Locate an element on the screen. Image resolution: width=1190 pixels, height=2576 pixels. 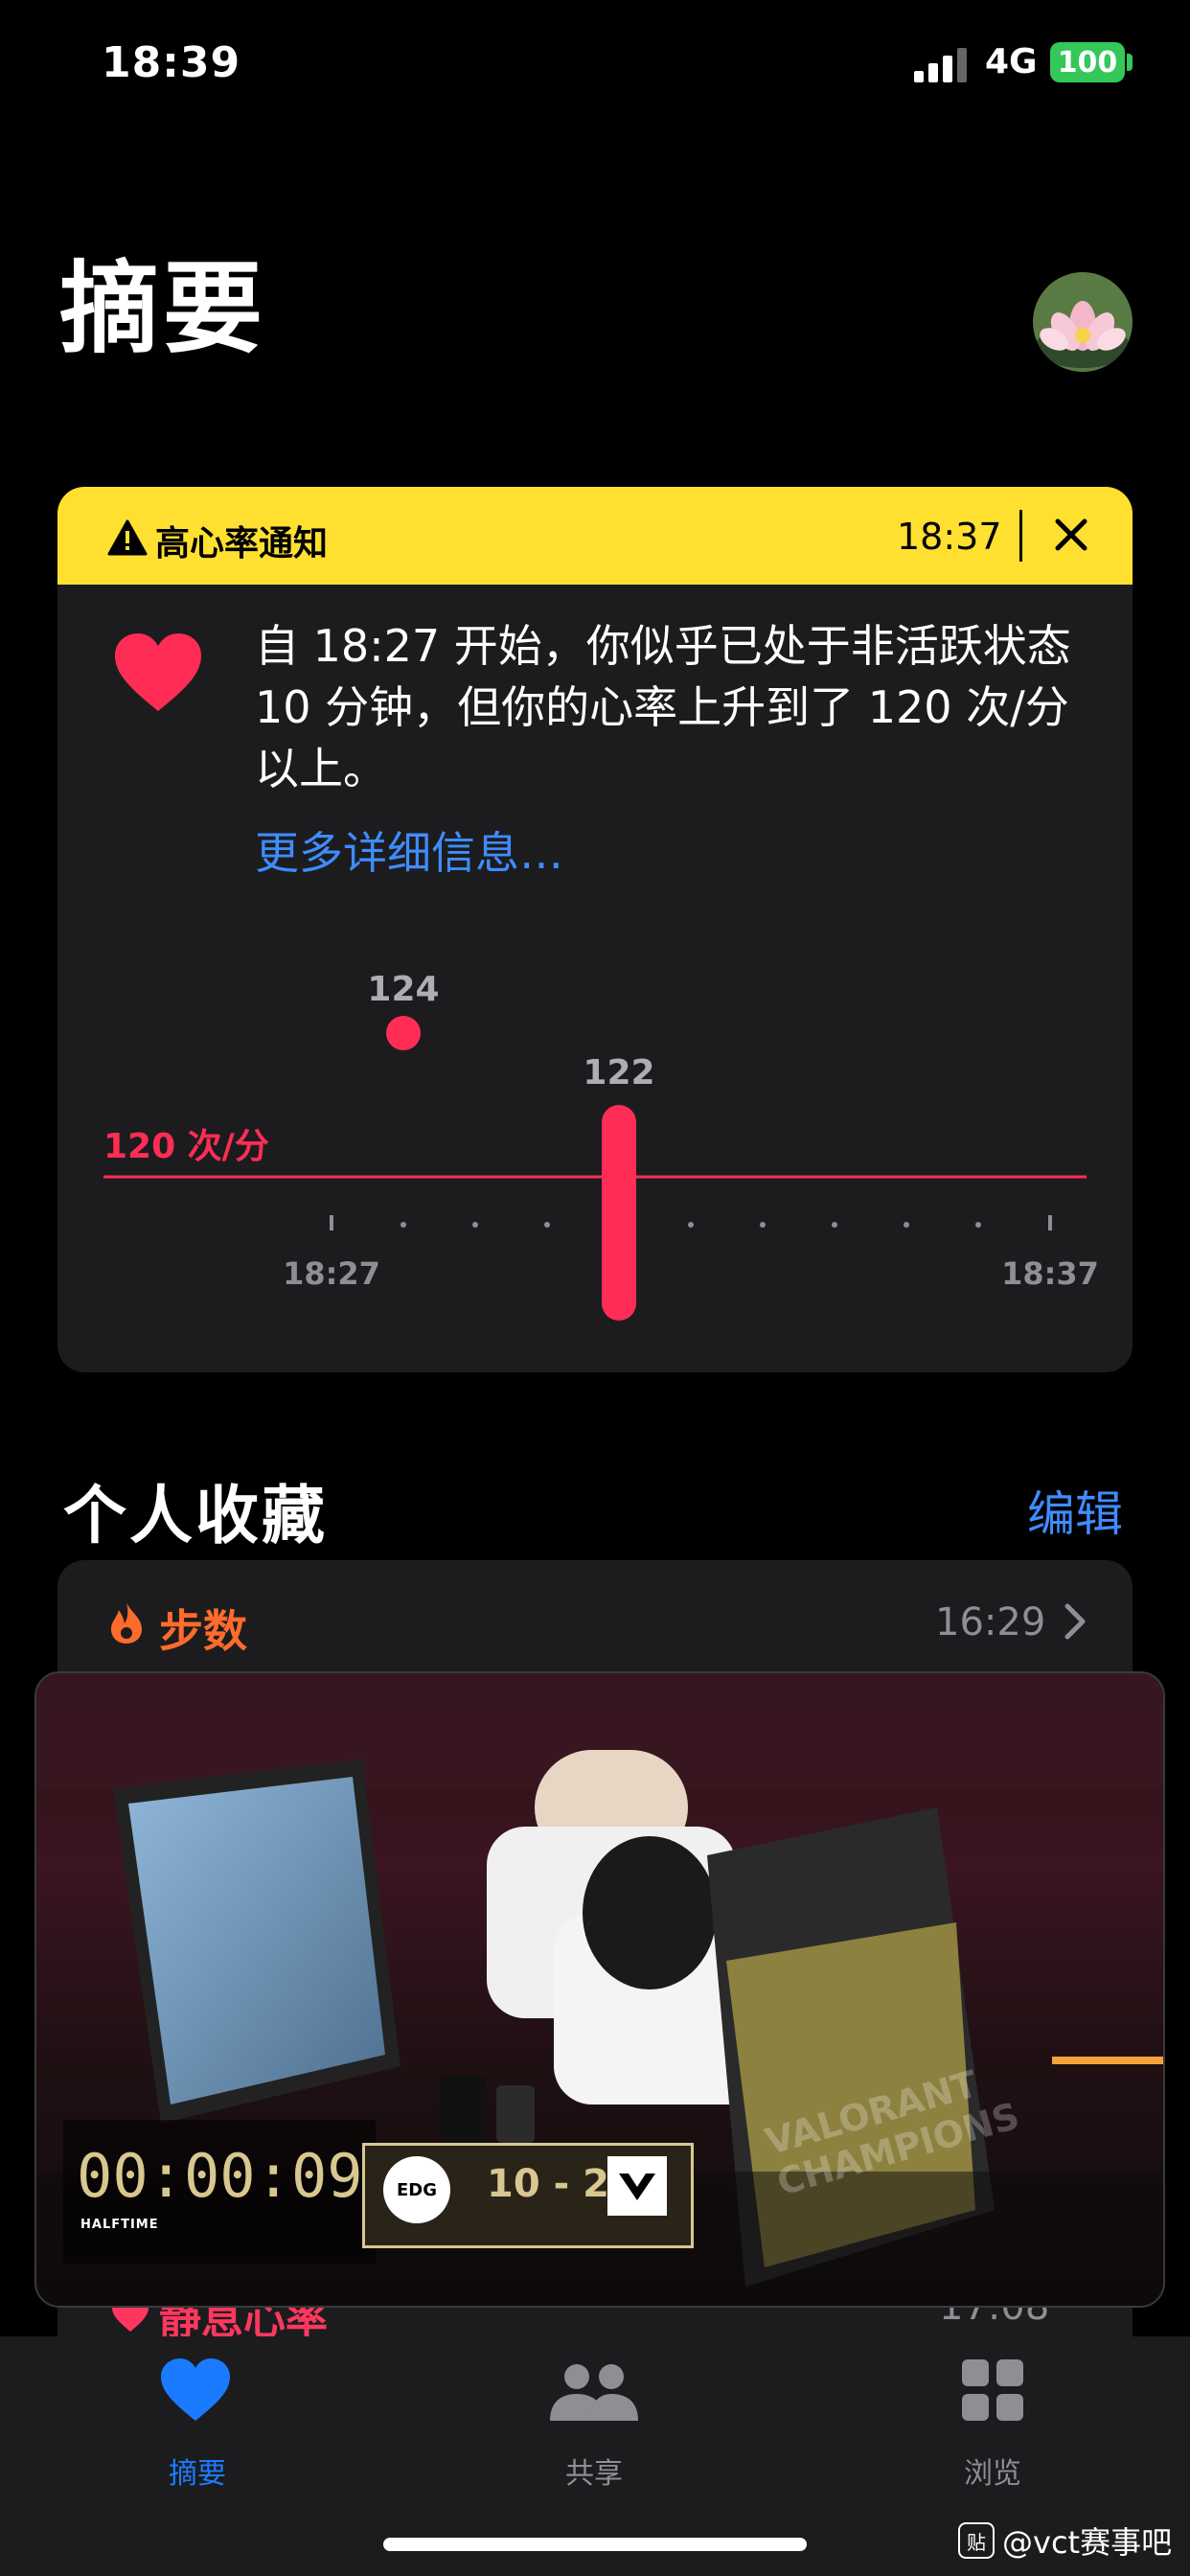
battery-tip is located at coordinates (1130, 63).